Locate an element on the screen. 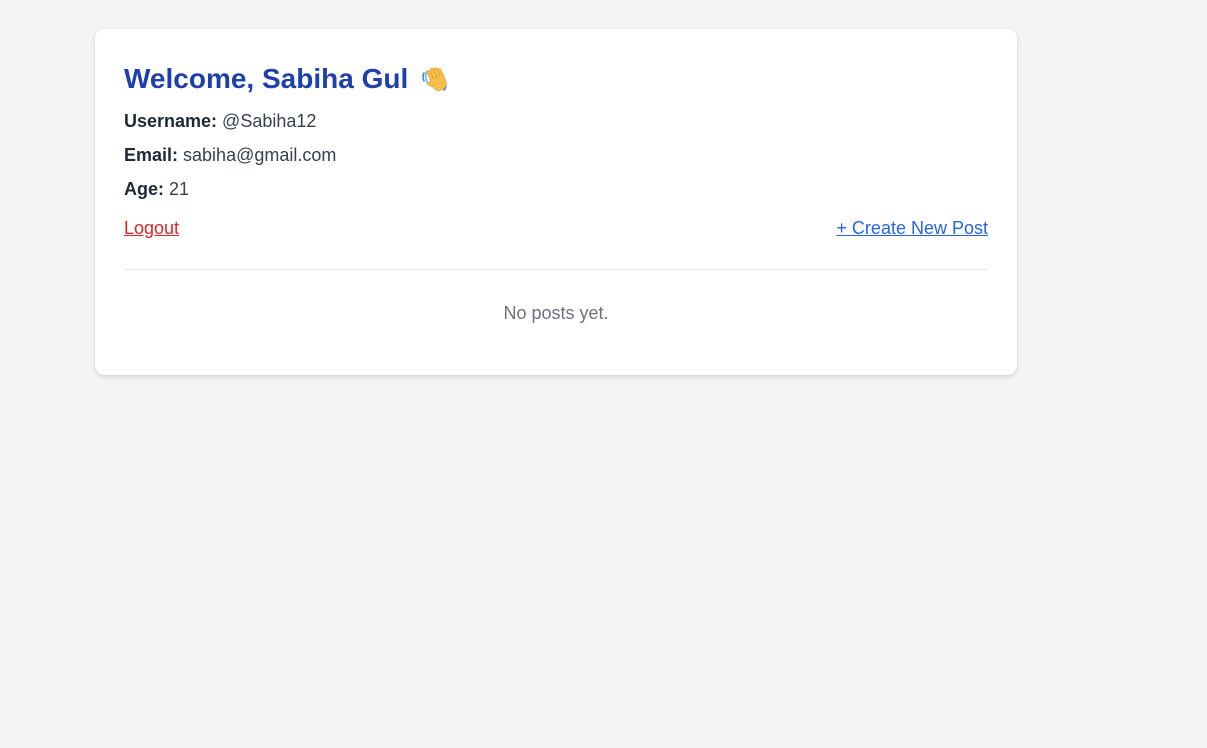  username-label: Username: is located at coordinates (173, 121).